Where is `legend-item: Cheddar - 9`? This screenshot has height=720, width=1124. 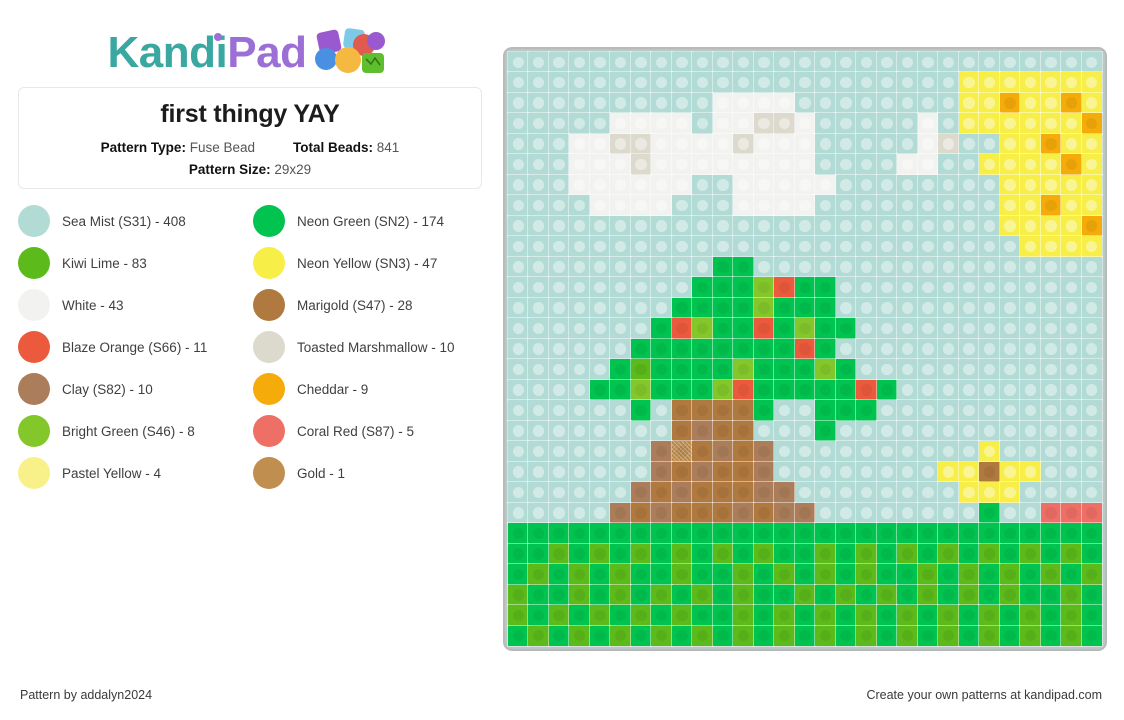 legend-item: Cheddar - 9 is located at coordinates (370, 389).